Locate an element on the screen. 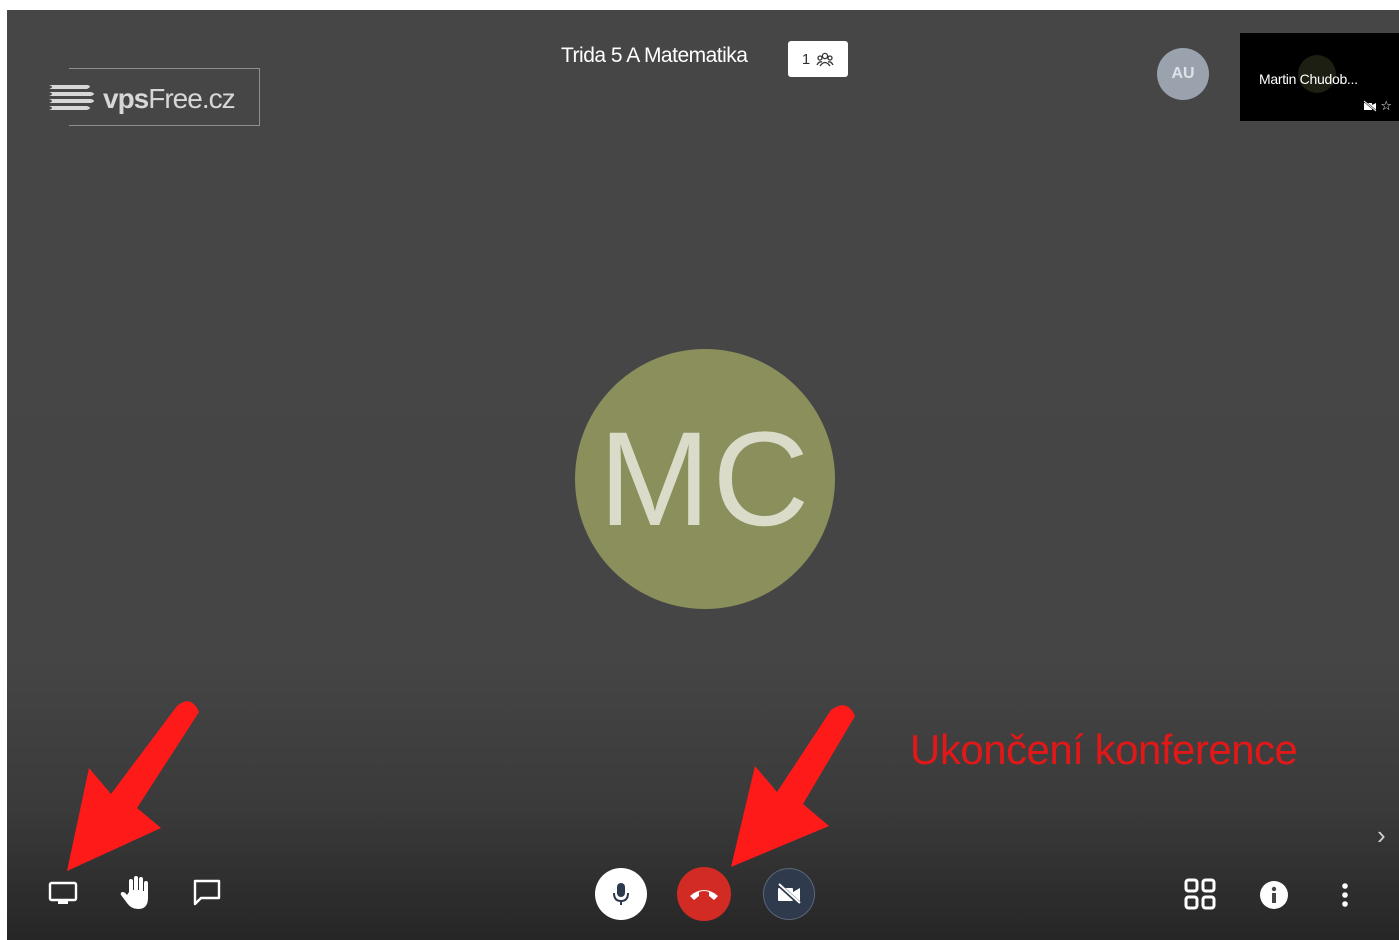 This screenshot has width=1399, height=940. chevron-right-icon: › is located at coordinates (1381, 835).